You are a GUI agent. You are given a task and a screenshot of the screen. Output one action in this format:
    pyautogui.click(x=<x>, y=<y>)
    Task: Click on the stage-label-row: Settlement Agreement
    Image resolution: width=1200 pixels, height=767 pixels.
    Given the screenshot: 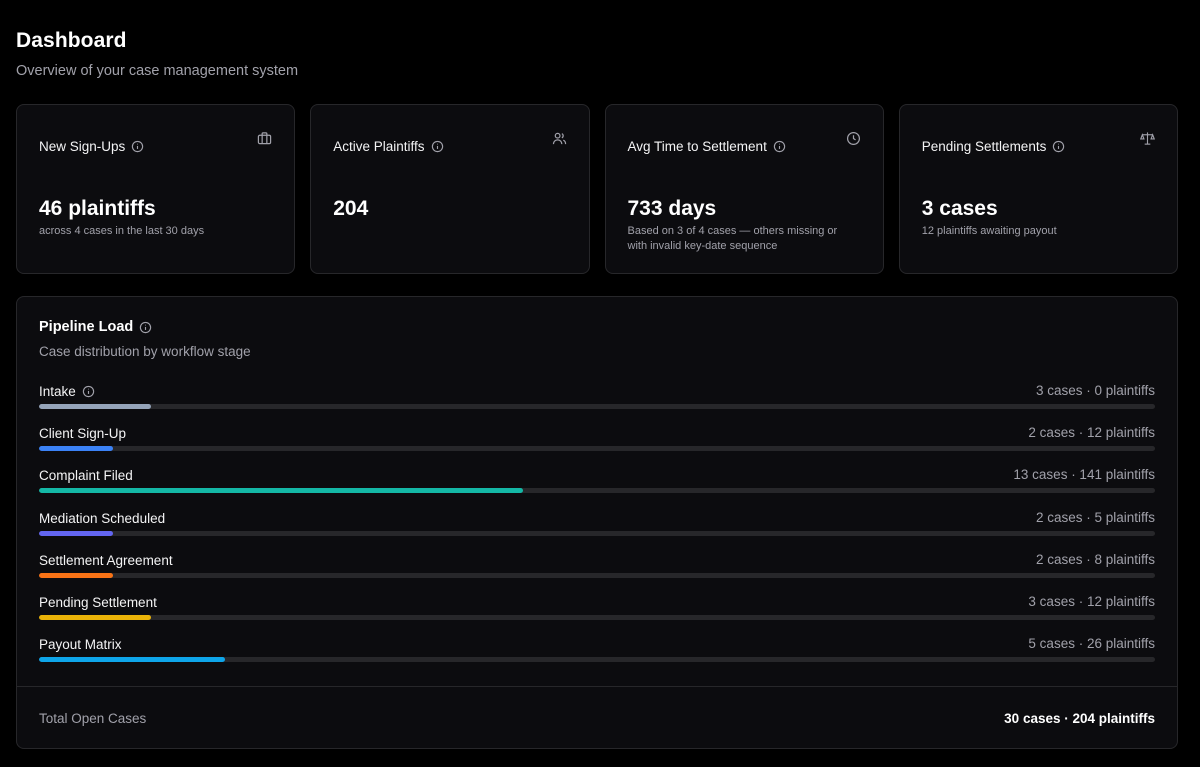 What is the action you would take?
    pyautogui.click(x=597, y=560)
    